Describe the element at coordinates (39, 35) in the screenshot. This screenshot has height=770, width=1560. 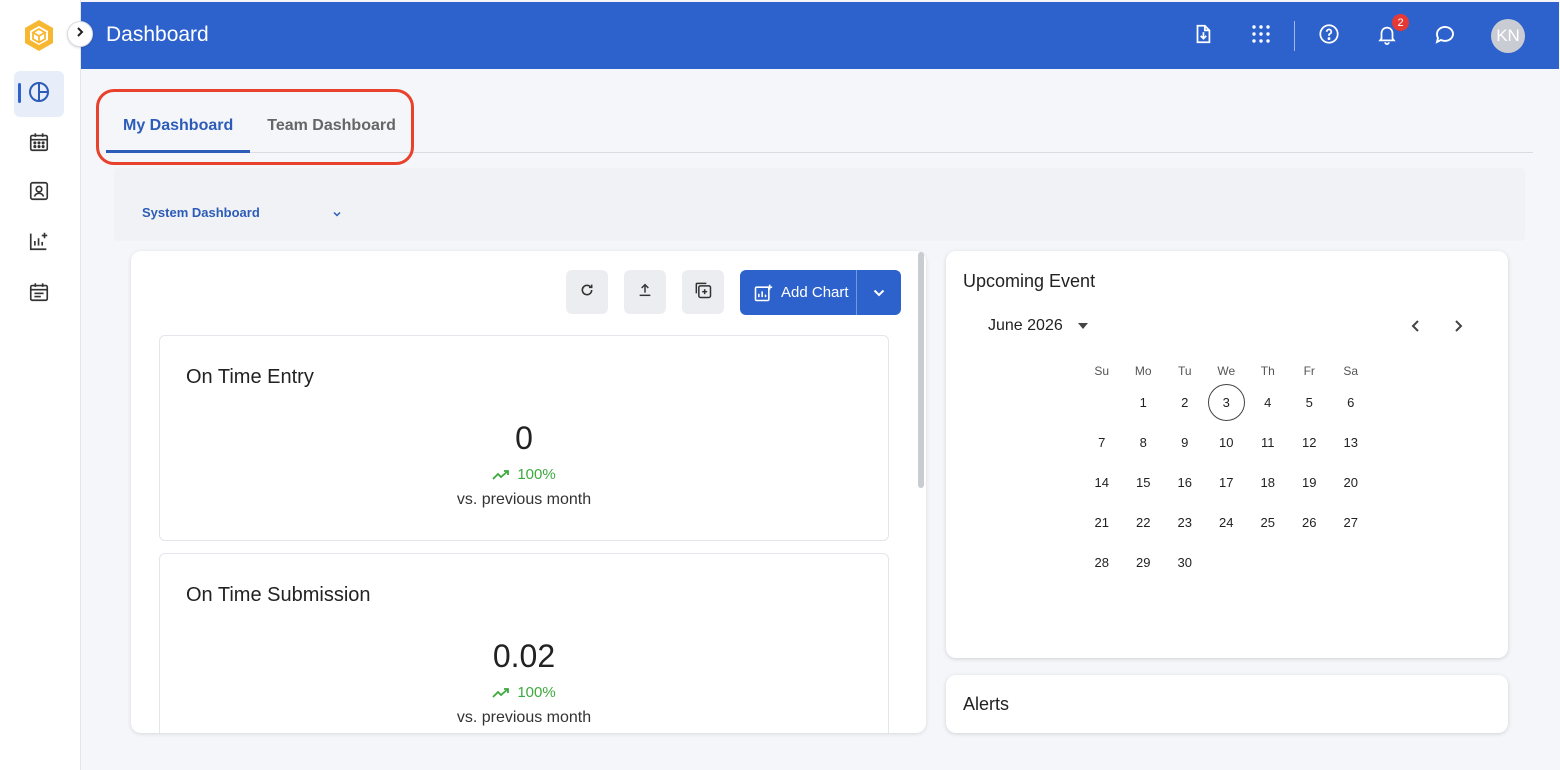
I see `app-logo-icon` at that location.